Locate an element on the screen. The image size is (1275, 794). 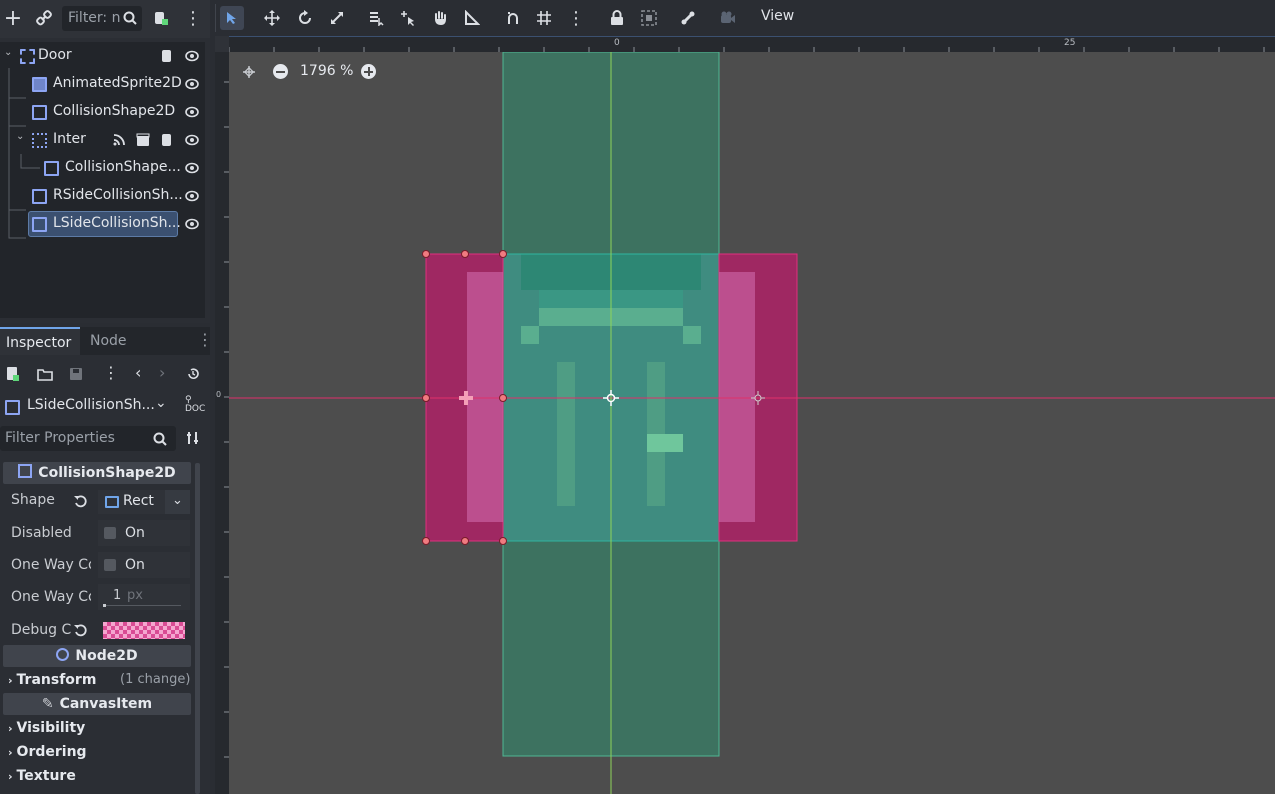
new-resource-icon is located at coordinates (13, 374).